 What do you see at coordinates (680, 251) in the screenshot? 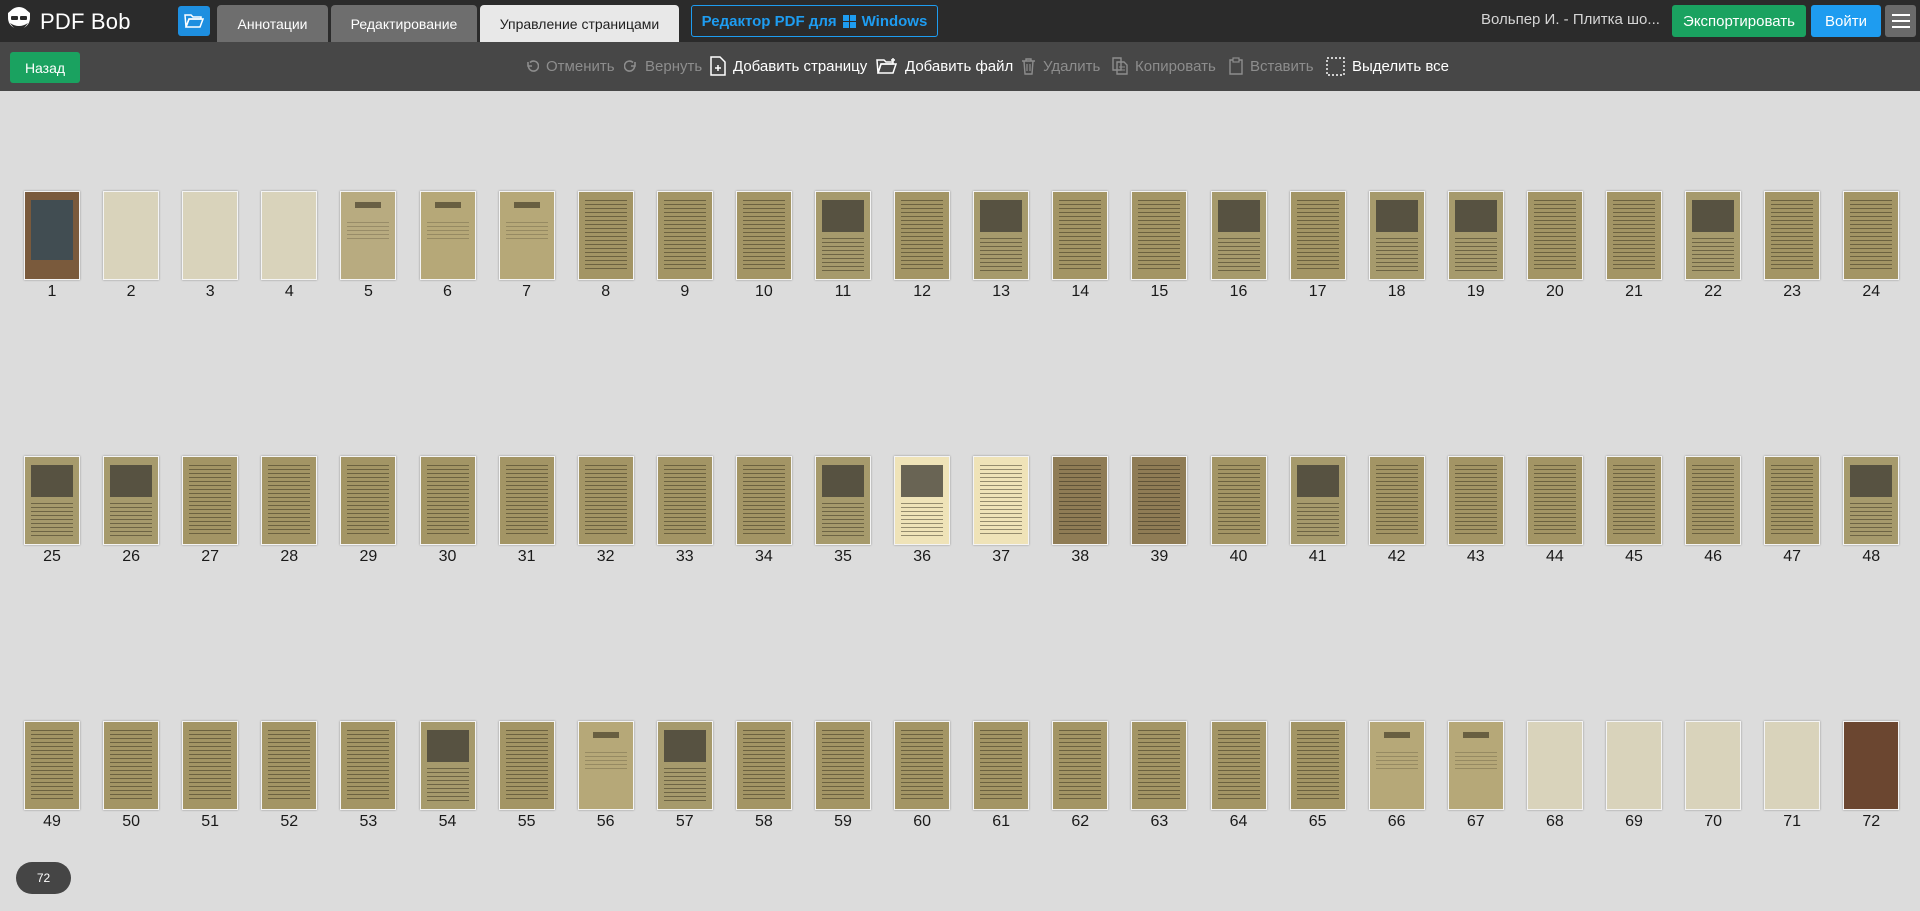
I see `page-thumbnail: 9` at bounding box center [680, 251].